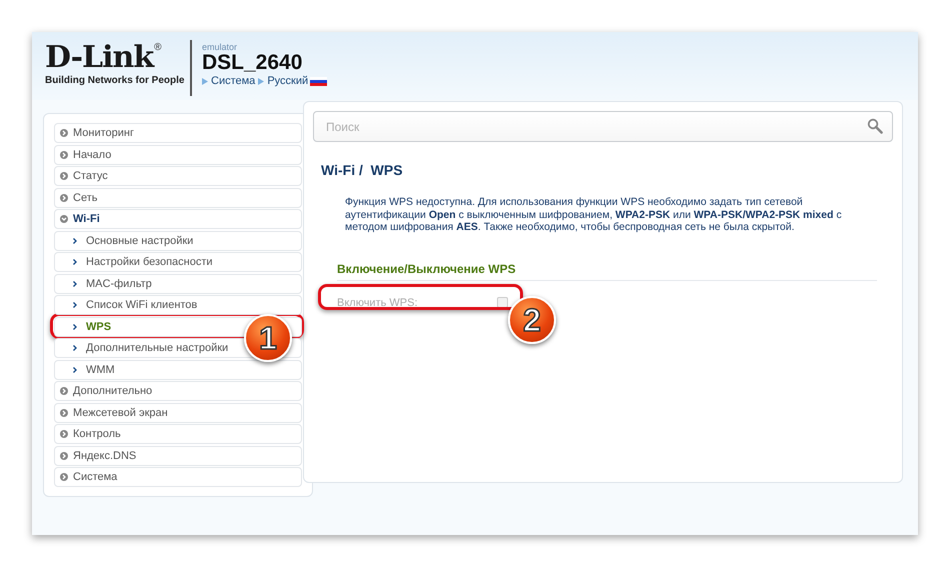 The image size is (950, 568). Describe the element at coordinates (178, 219) in the screenshot. I see `menu-item: Wi-Fi` at that location.